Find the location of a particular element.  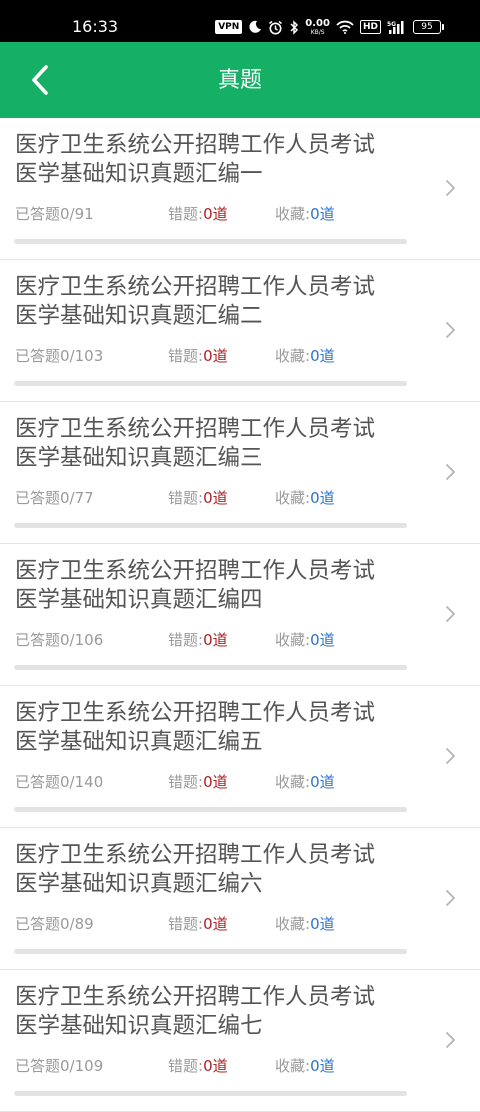

exam-title: 医疗卫生系统公开招聘工作人员考试 医学基础知识真题汇编一 is located at coordinates (215, 160).